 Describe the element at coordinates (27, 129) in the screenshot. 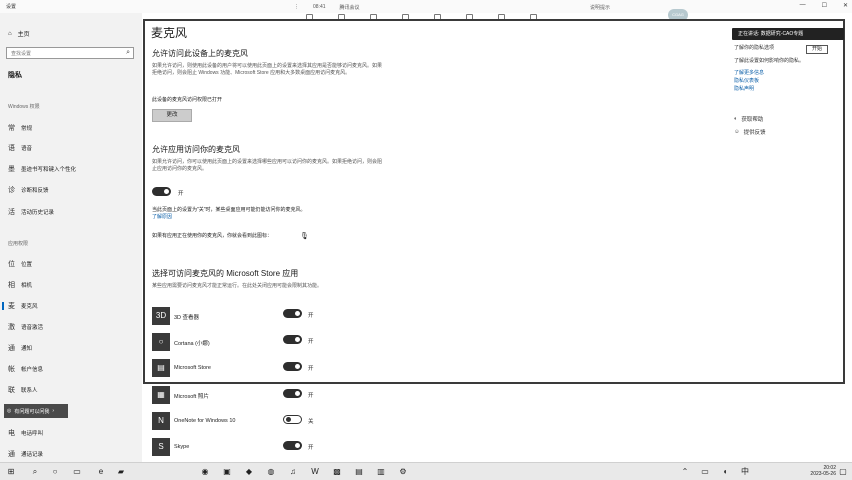

I see `sidebar-item-label: 常规` at that location.